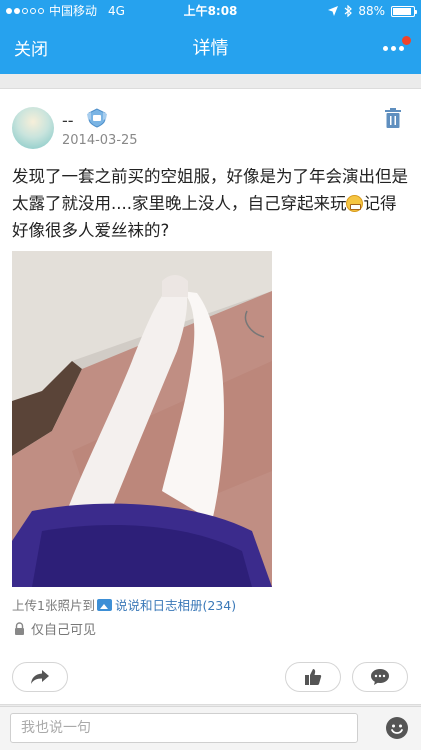 The width and height of the screenshot is (421, 750). Describe the element at coordinates (19, 628) in the screenshot. I see `lock-icon` at that location.